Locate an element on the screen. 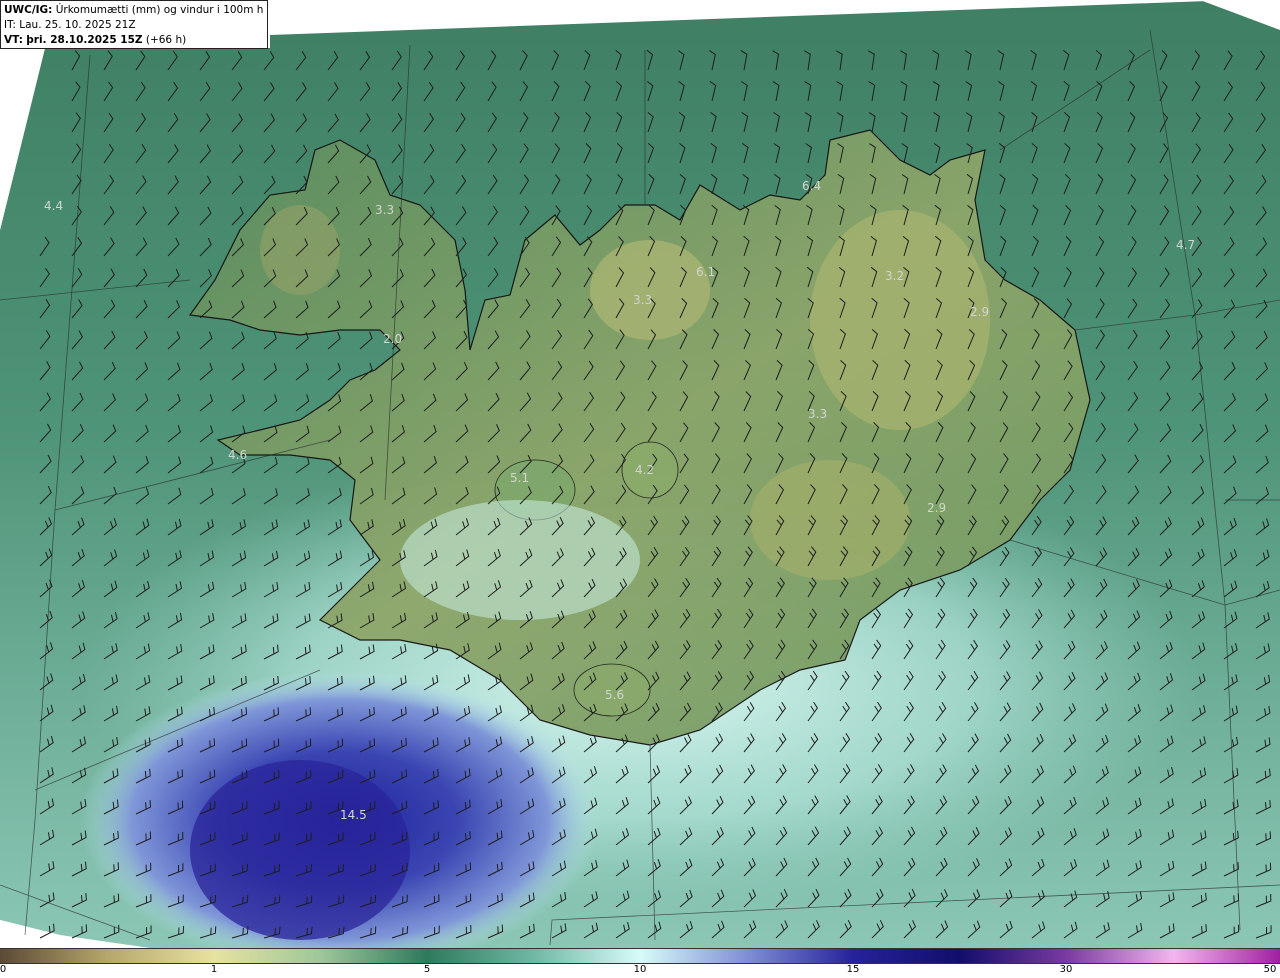 This screenshot has height=978, width=1280. colorbar-tick: 30 is located at coordinates (1066, 969).